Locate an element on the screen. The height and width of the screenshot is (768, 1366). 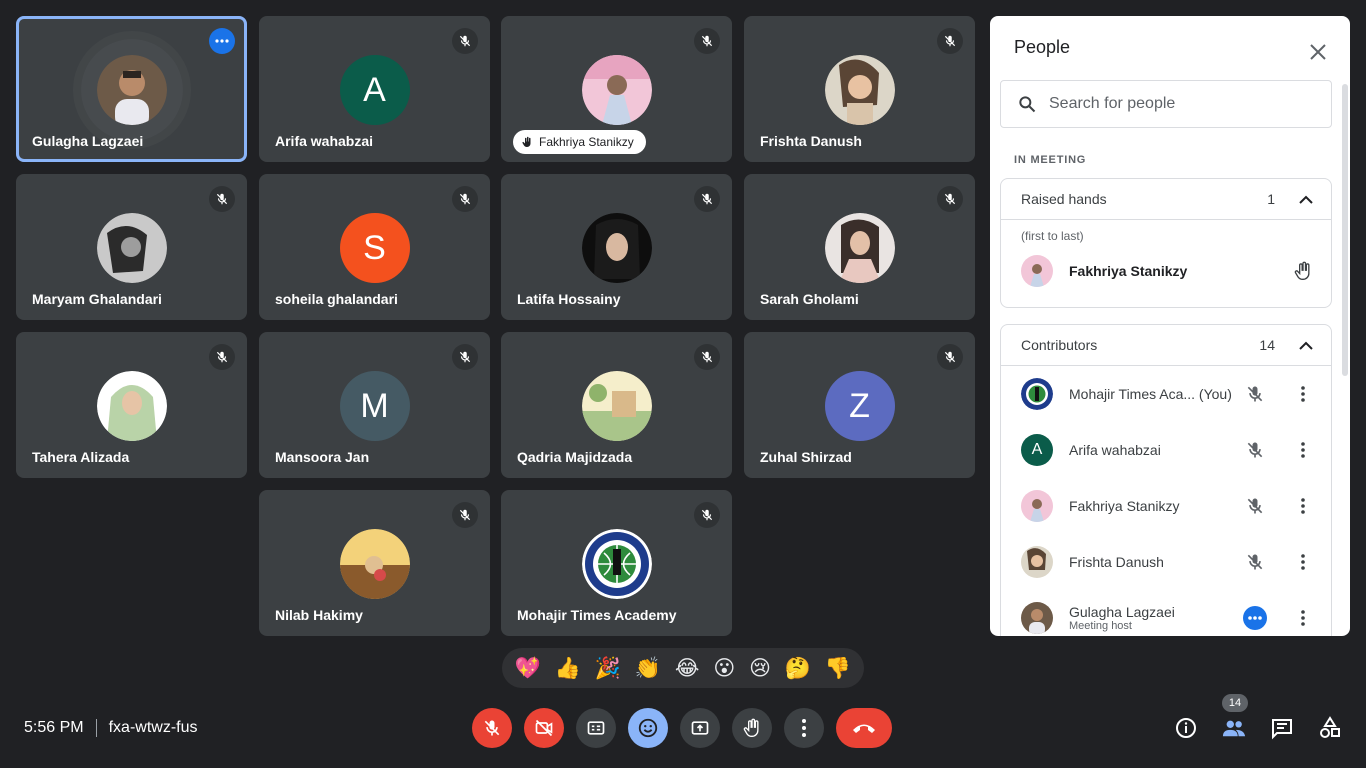
participant-tile: Latifa Hossainy is located at coordinates (616, 247).